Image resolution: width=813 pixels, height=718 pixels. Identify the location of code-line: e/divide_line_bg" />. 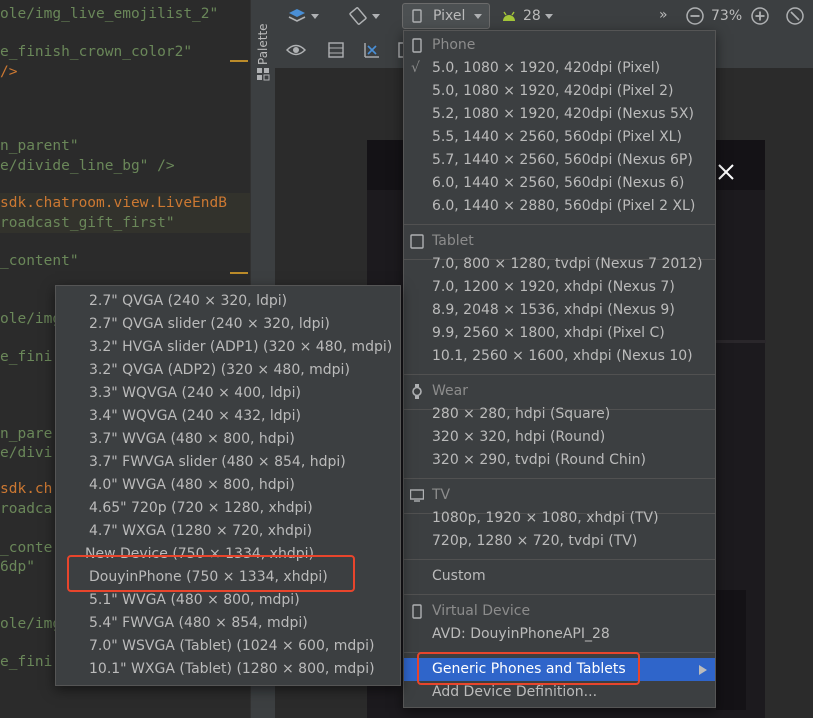
(87, 166).